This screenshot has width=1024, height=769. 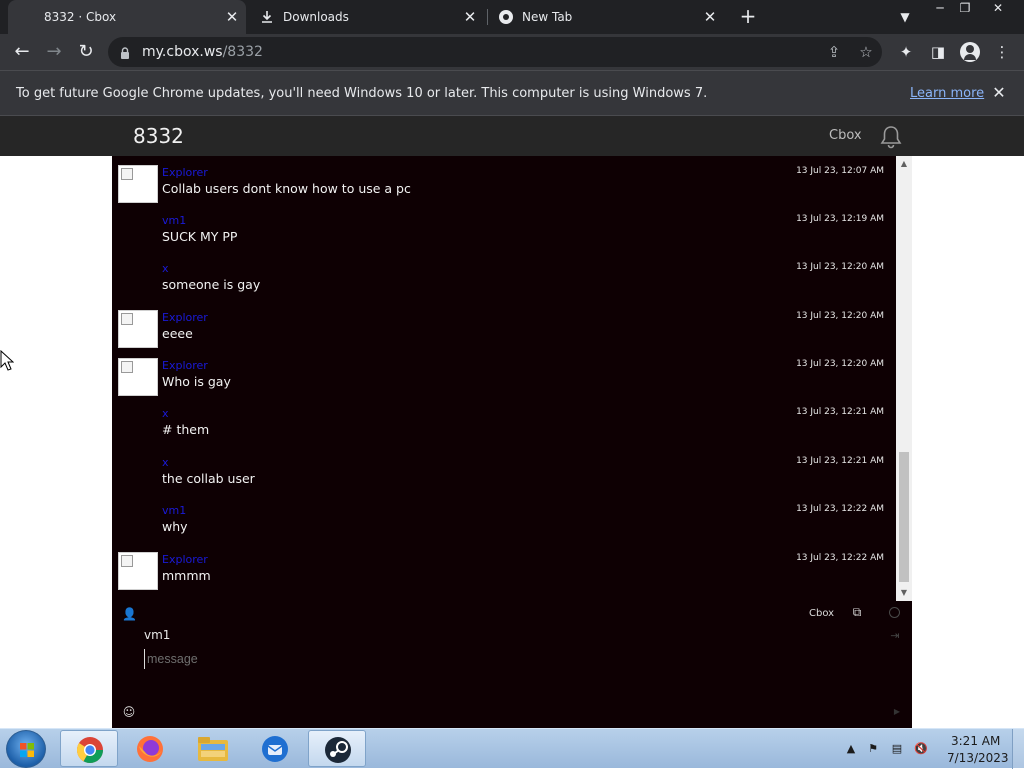 What do you see at coordinates (840, 171) in the screenshot?
I see `message-time: 13 Jul 23, 12:07 AM` at bounding box center [840, 171].